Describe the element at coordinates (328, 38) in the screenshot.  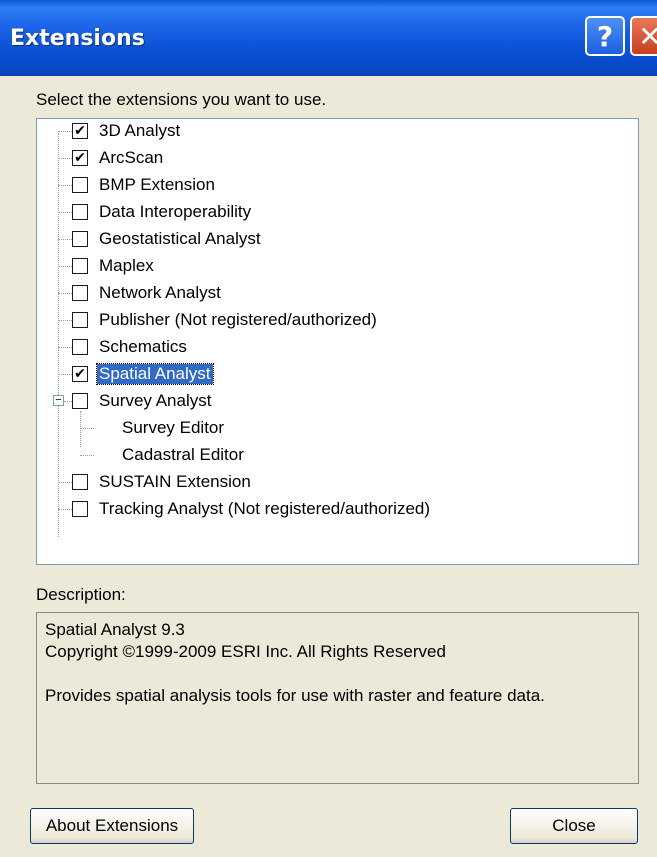
I see `title-bar: Extensions ? ✕` at that location.